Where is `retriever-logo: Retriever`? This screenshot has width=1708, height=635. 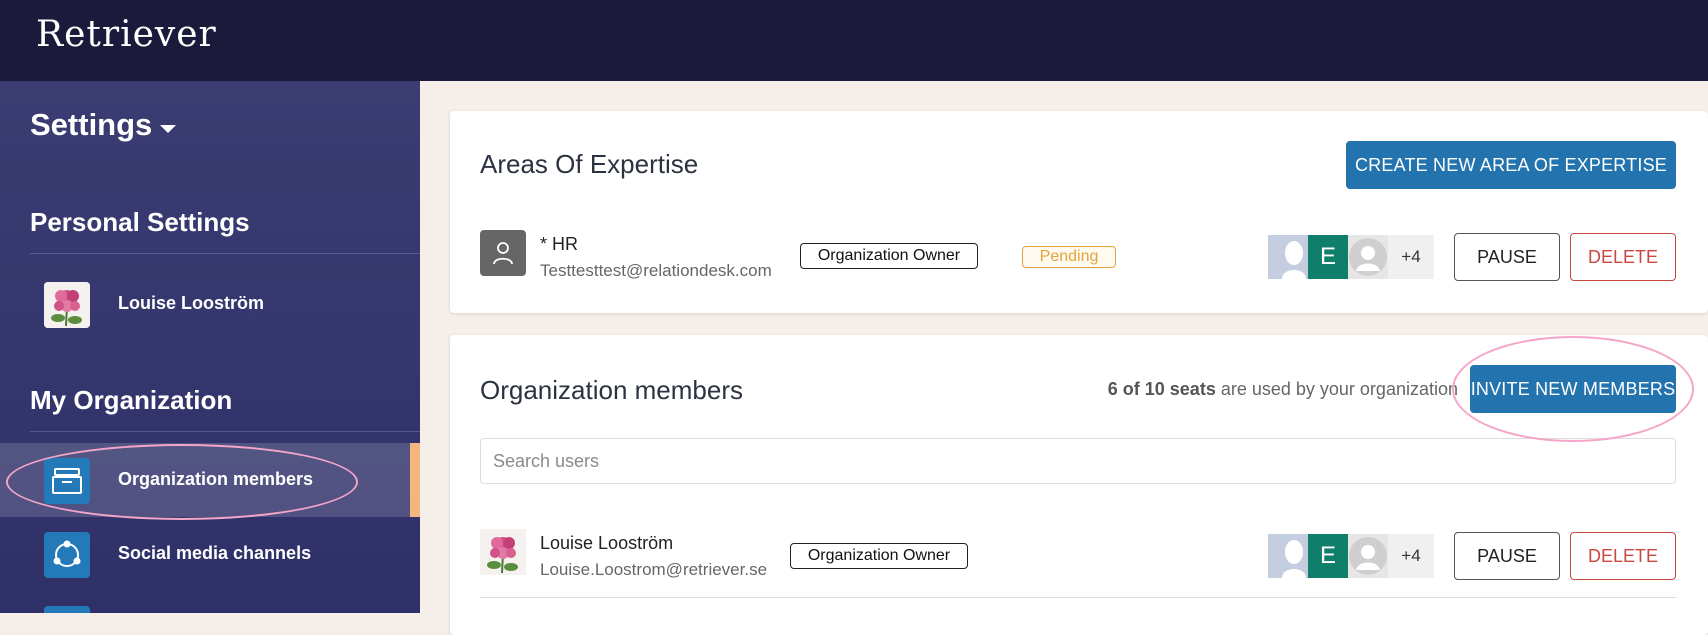
retriever-logo: Retriever is located at coordinates (126, 34).